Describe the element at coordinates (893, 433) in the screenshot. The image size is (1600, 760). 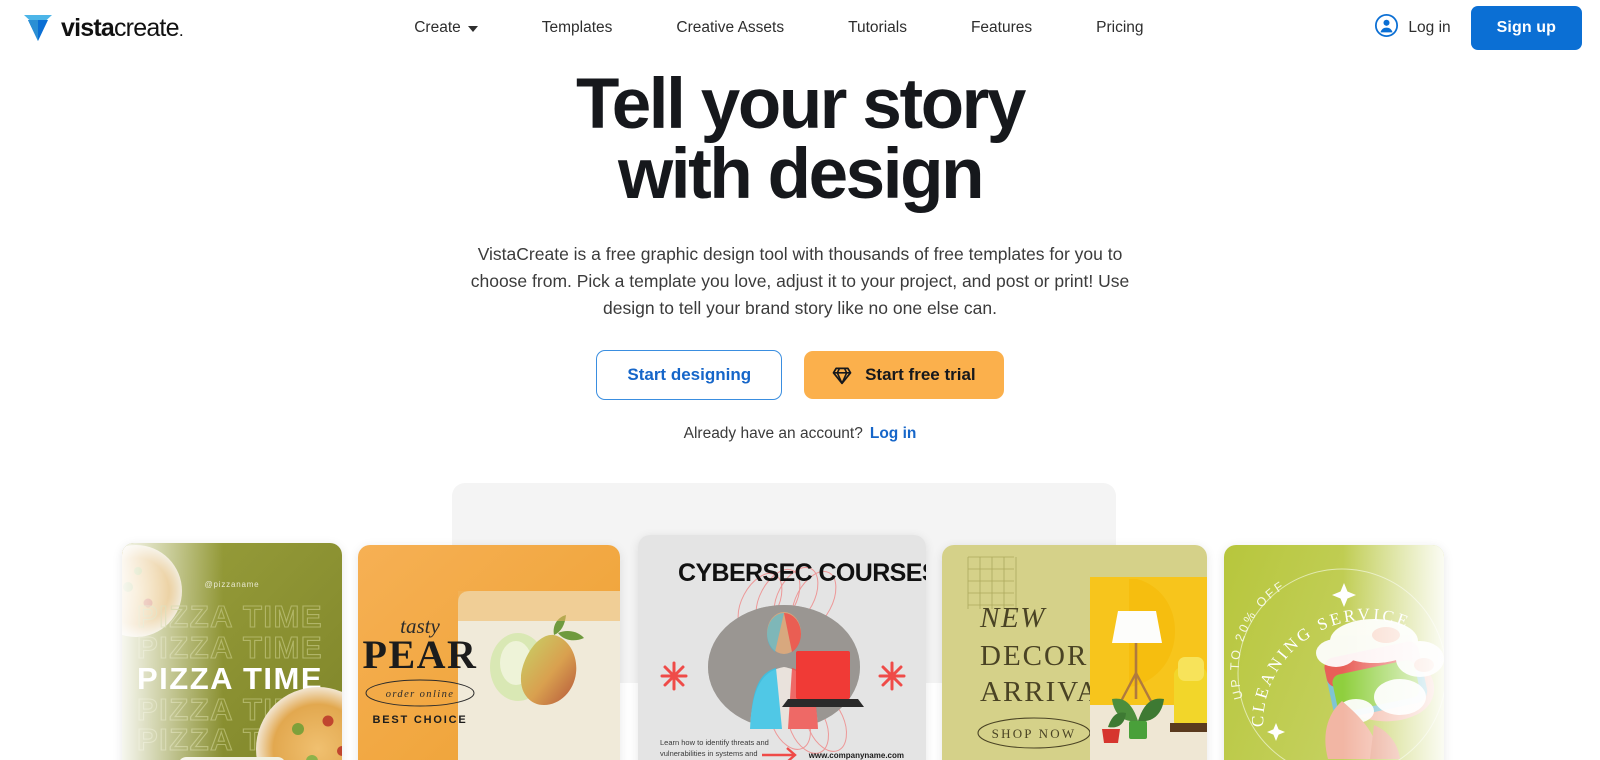
I see `login-link: Log in` at that location.